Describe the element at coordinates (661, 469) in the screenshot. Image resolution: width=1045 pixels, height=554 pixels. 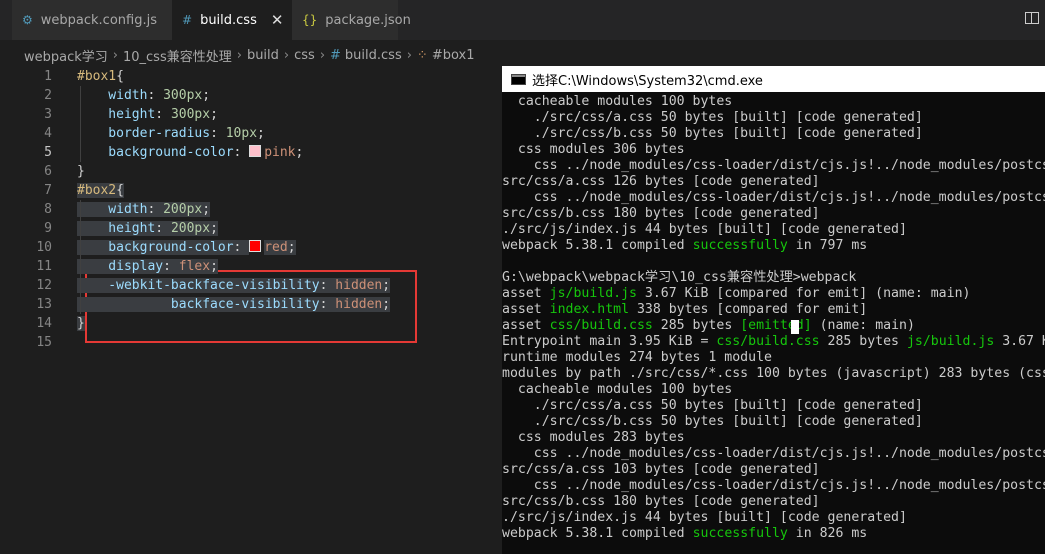
I see `terminal-line: src/css/a.css 103 bytes [code generated]` at that location.